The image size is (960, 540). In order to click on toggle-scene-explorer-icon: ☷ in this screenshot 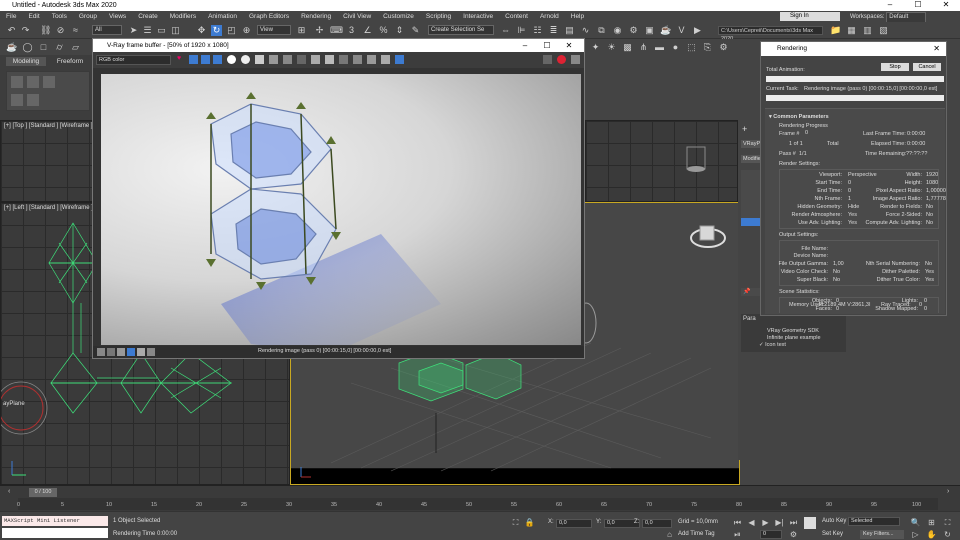, I will do `click(537, 30)`.